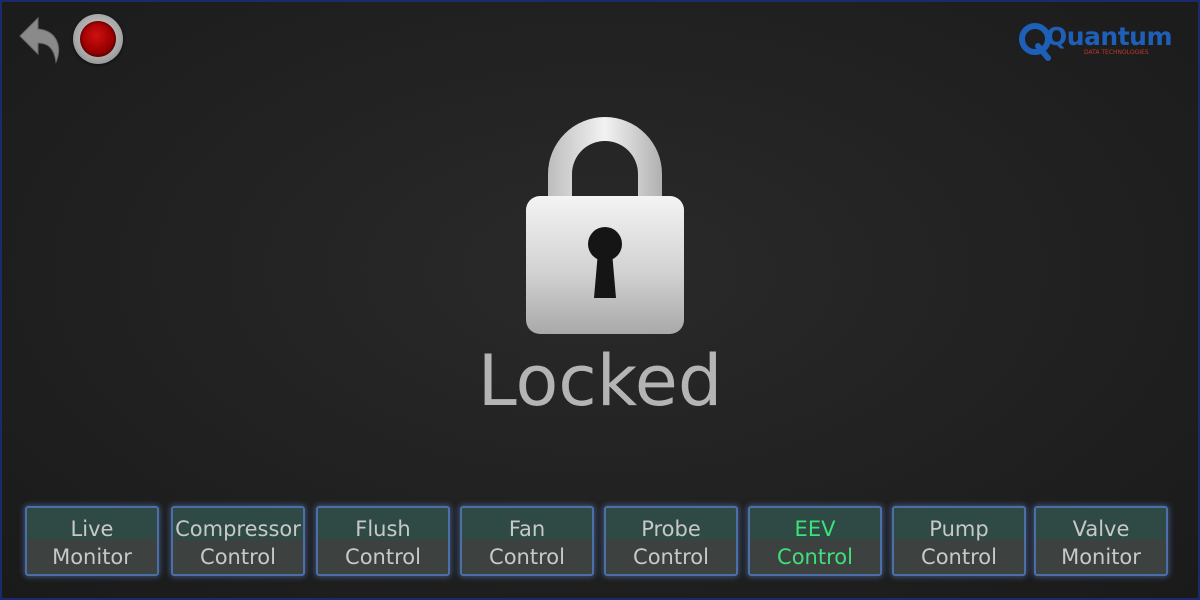 Image resolution: width=1200 pixels, height=600 pixels. I want to click on nav-label-line1: Compressor, so click(238, 529).